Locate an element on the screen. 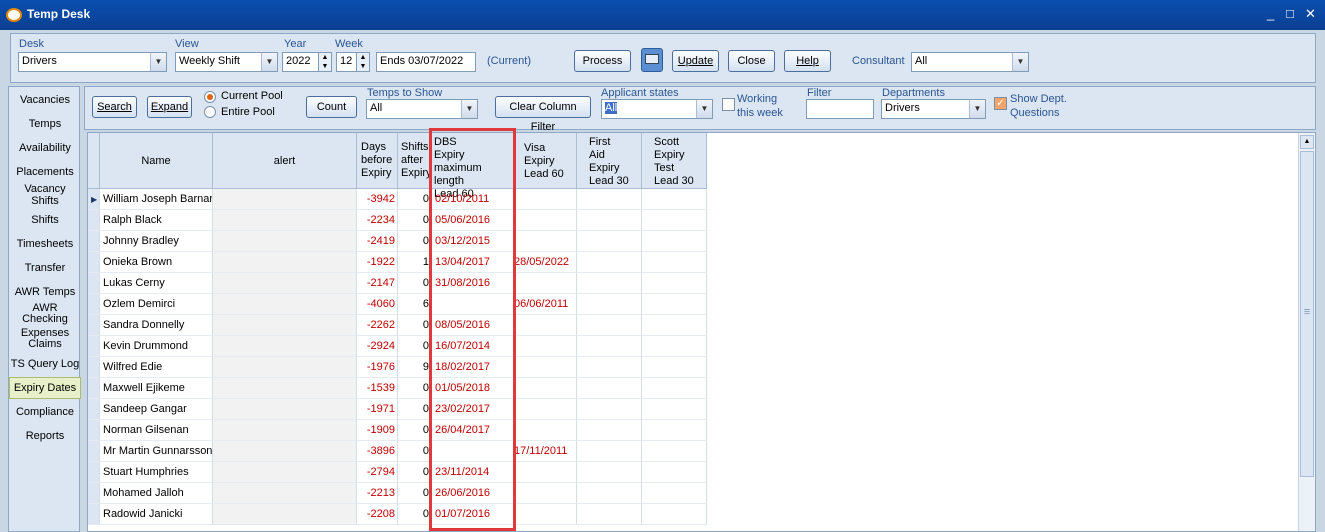 The width and height of the screenshot is (1325, 532). vertical-scrollbar: ▲ ≡ is located at coordinates (1306, 332).